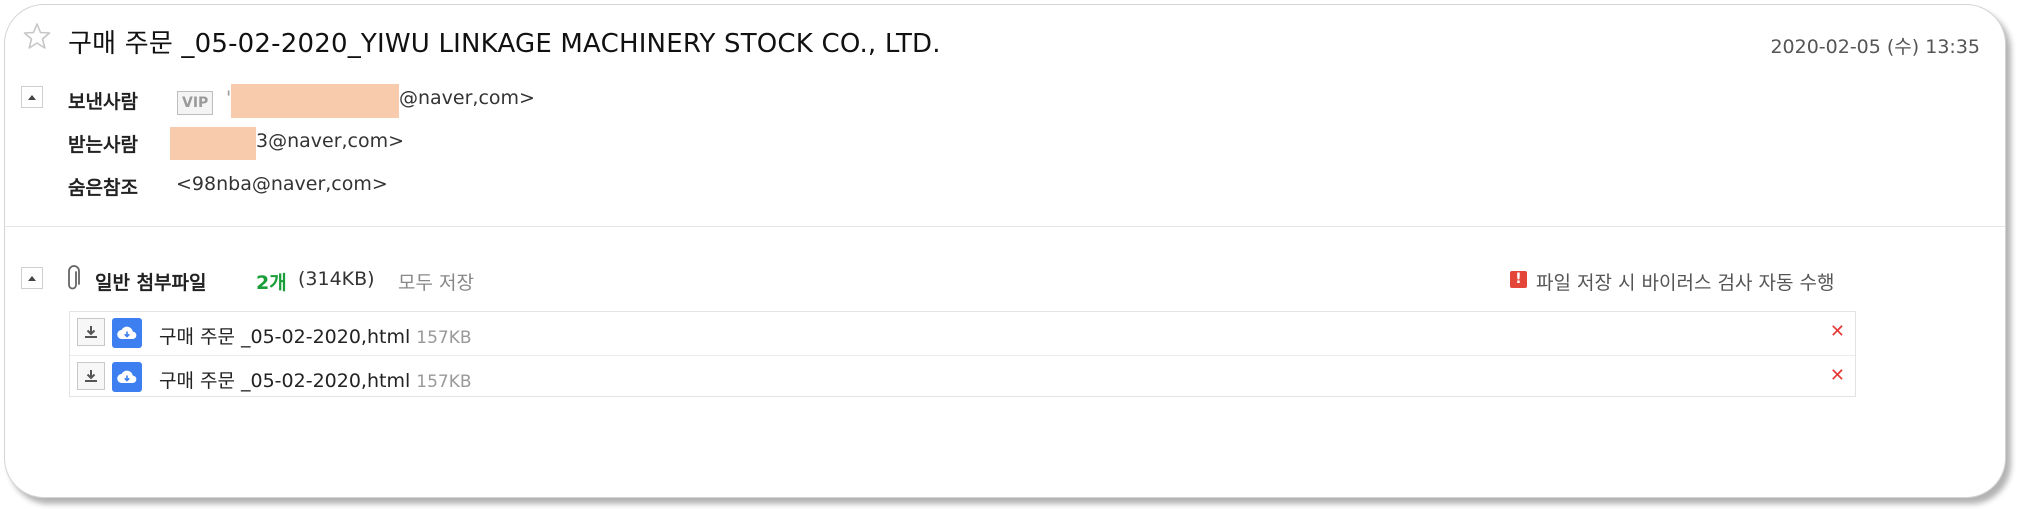  I want to click on virus-scan-notice: 파일 저장 시 바이러스 검사 자동 수행, so click(1685, 283).